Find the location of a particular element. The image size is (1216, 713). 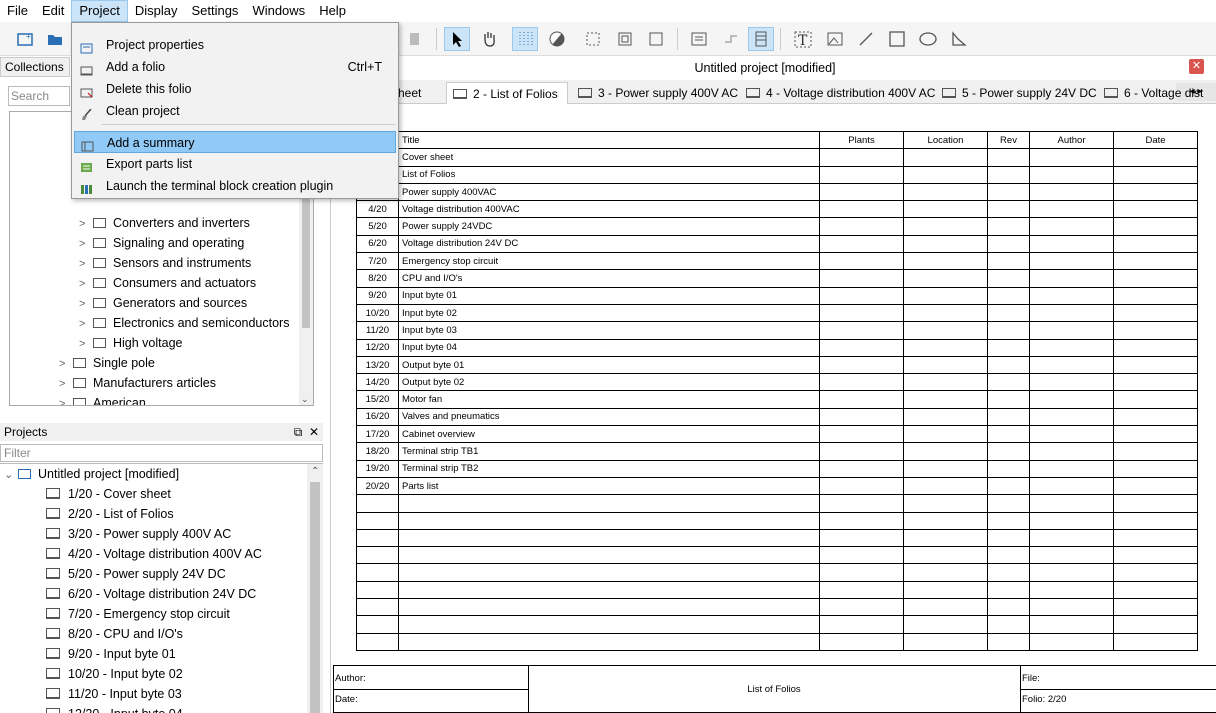

contrast-icon is located at coordinates (557, 39).